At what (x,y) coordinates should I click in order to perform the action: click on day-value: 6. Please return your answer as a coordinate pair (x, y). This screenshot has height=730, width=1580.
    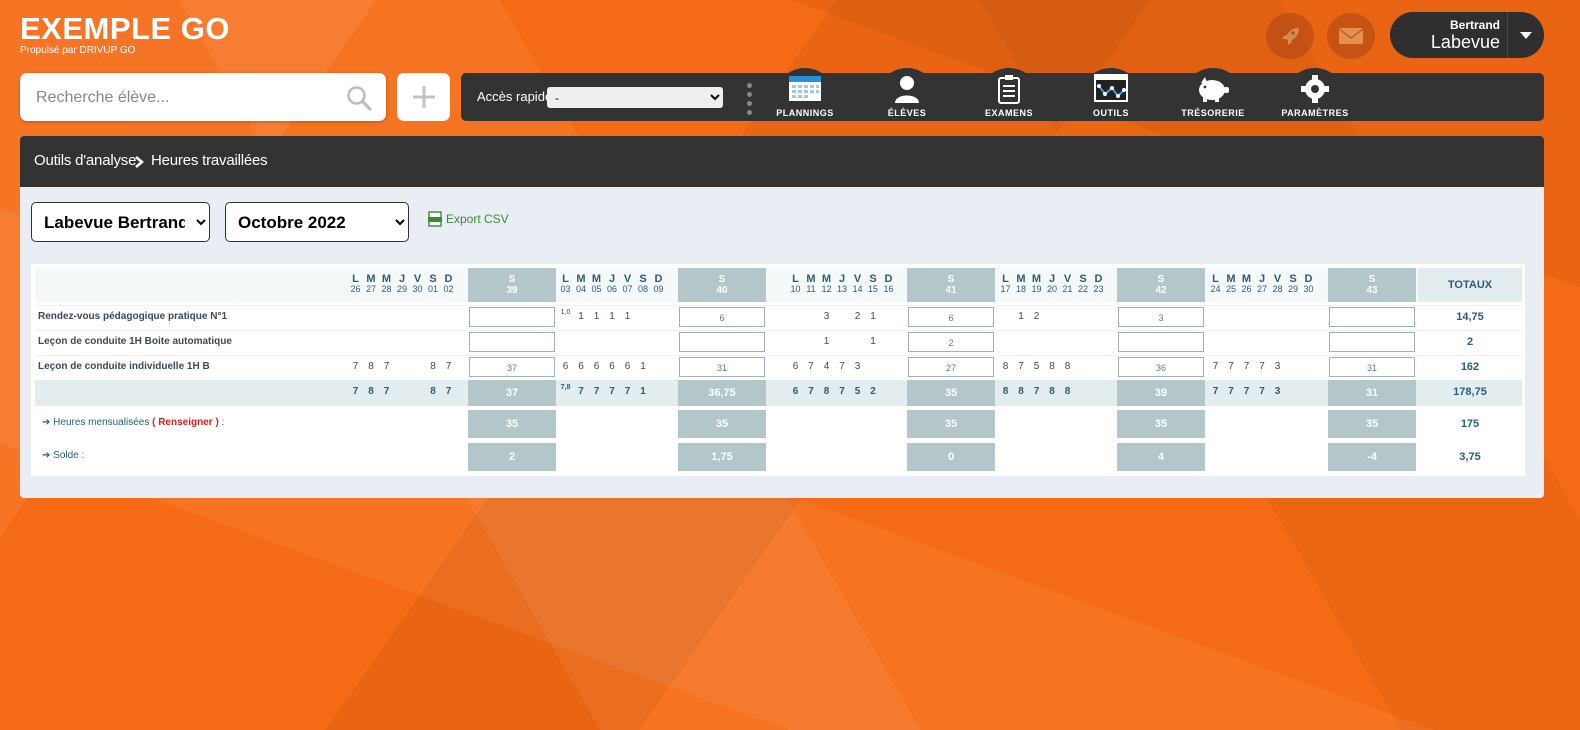
    Looking at the image, I should click on (795, 366).